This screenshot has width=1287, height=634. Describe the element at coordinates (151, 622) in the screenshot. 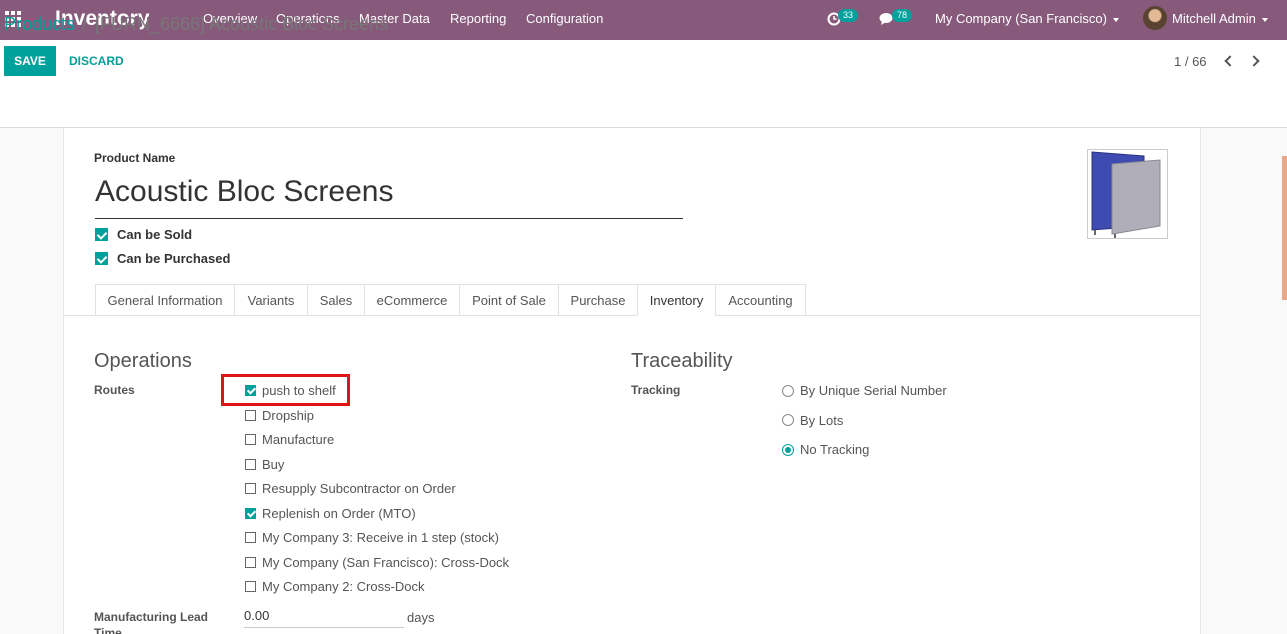

I see `manufacturing-lead-time-label: Manufacturing Lead Time` at that location.